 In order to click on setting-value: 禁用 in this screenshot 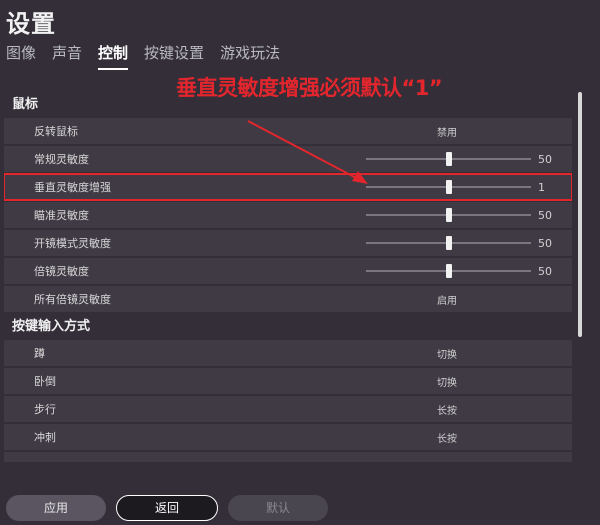, I will do `click(447, 131)`.